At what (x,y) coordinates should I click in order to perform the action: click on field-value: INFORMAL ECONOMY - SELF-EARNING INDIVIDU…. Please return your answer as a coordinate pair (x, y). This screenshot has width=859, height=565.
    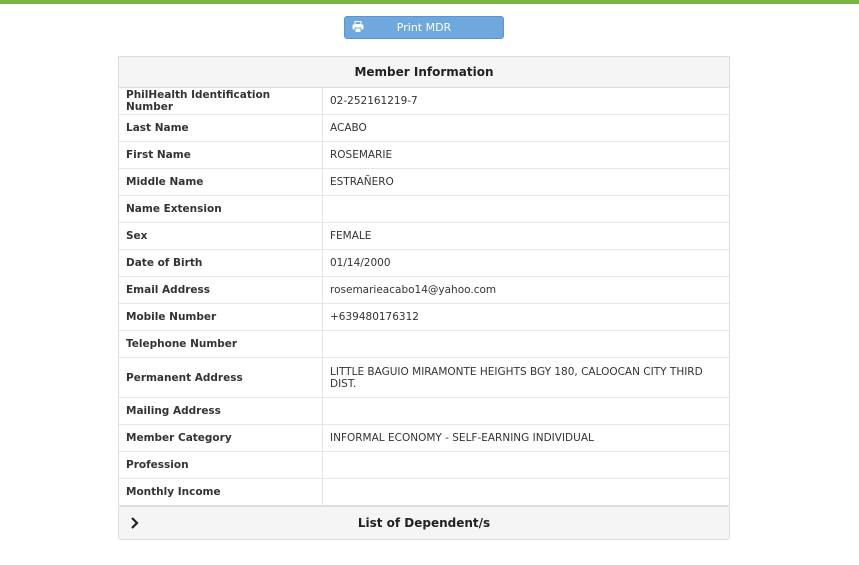
    Looking at the image, I should click on (525, 438).